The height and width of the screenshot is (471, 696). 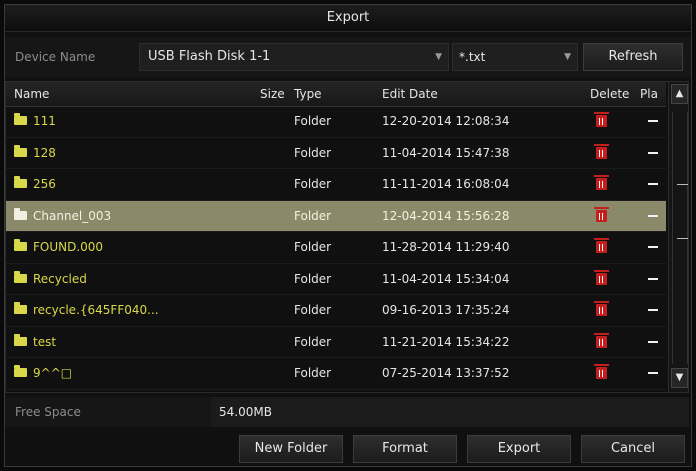 What do you see at coordinates (446, 278) in the screenshot?
I see `row-edit-date: 11-04-2014 15:34:04` at bounding box center [446, 278].